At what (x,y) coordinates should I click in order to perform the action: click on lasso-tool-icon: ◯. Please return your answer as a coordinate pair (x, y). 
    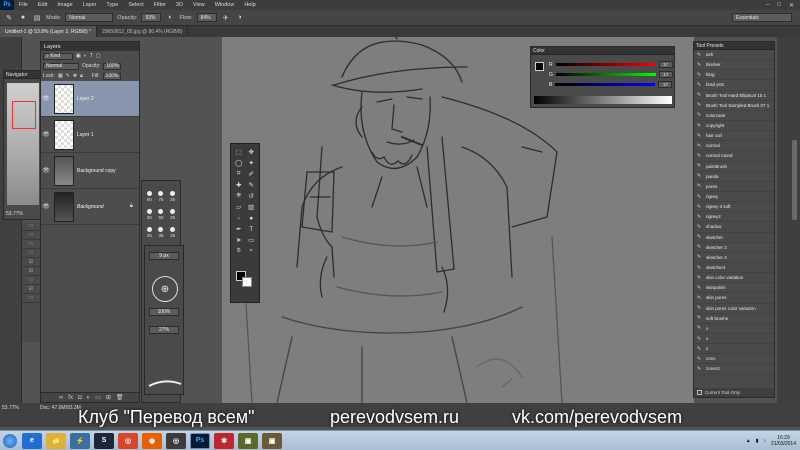
    Looking at the image, I should click on (239, 163).